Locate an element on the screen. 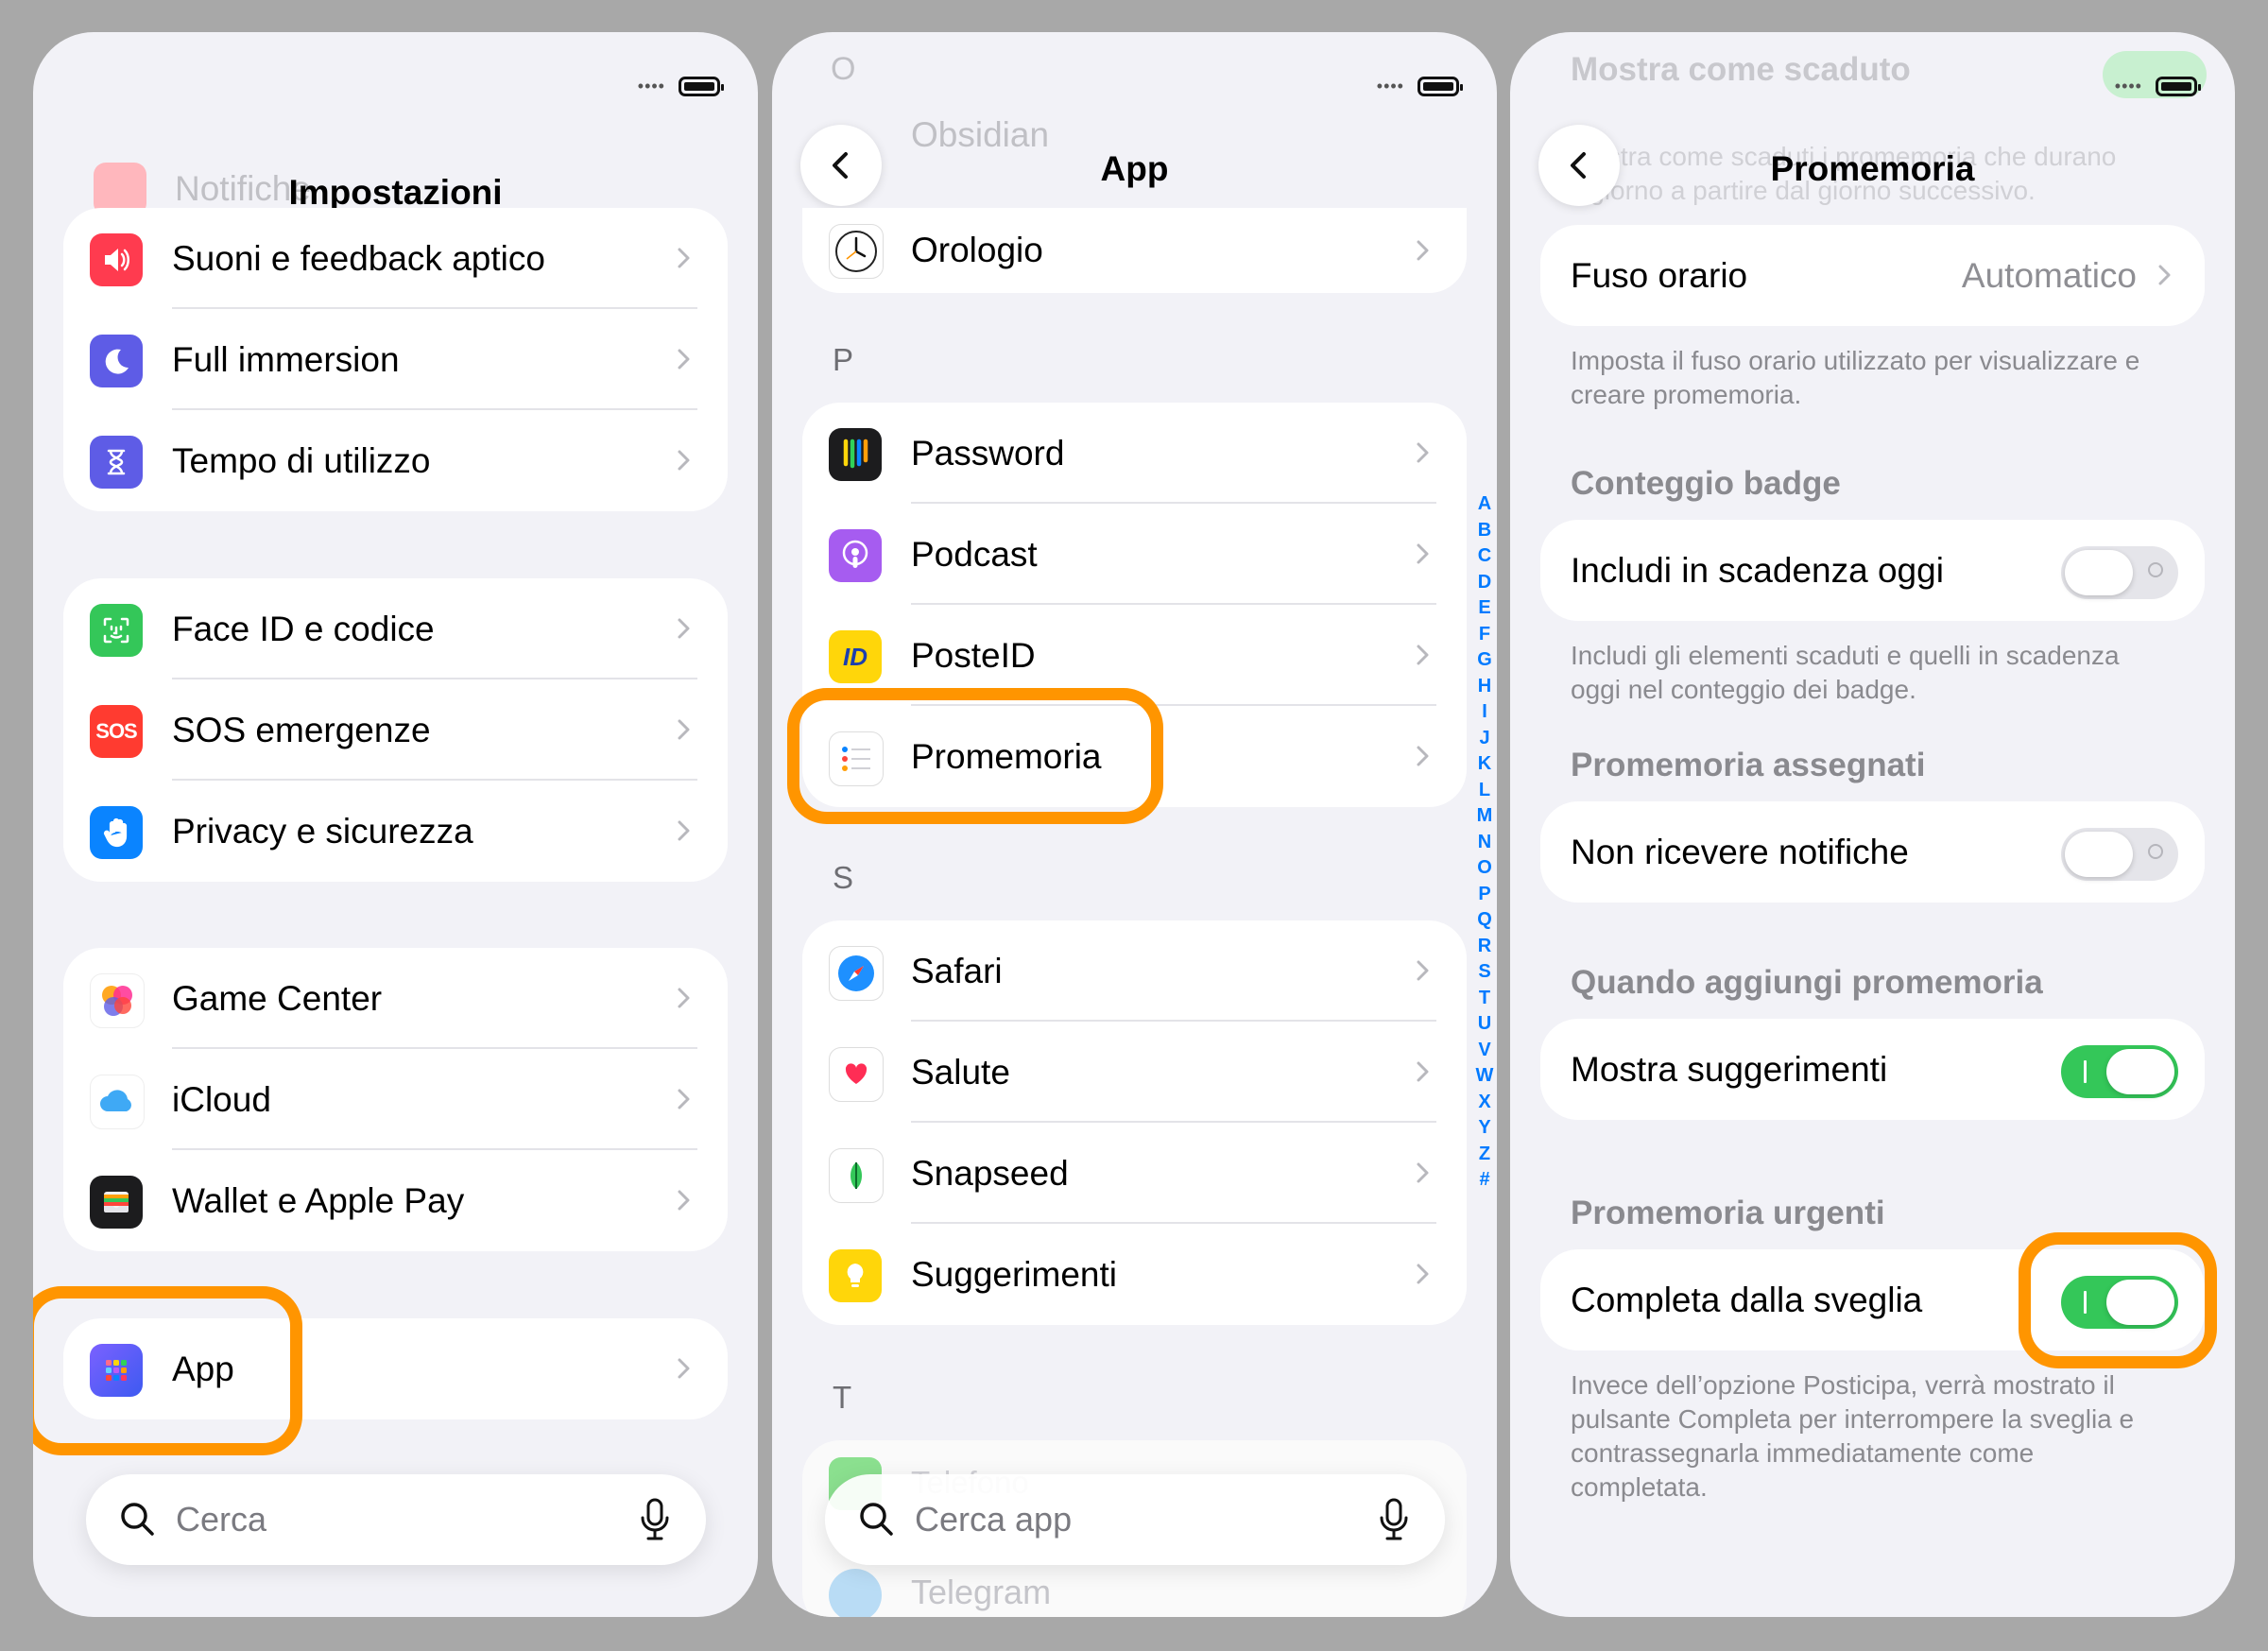 This screenshot has height=1651, width=2268. index-letter: R is located at coordinates (1484, 947).